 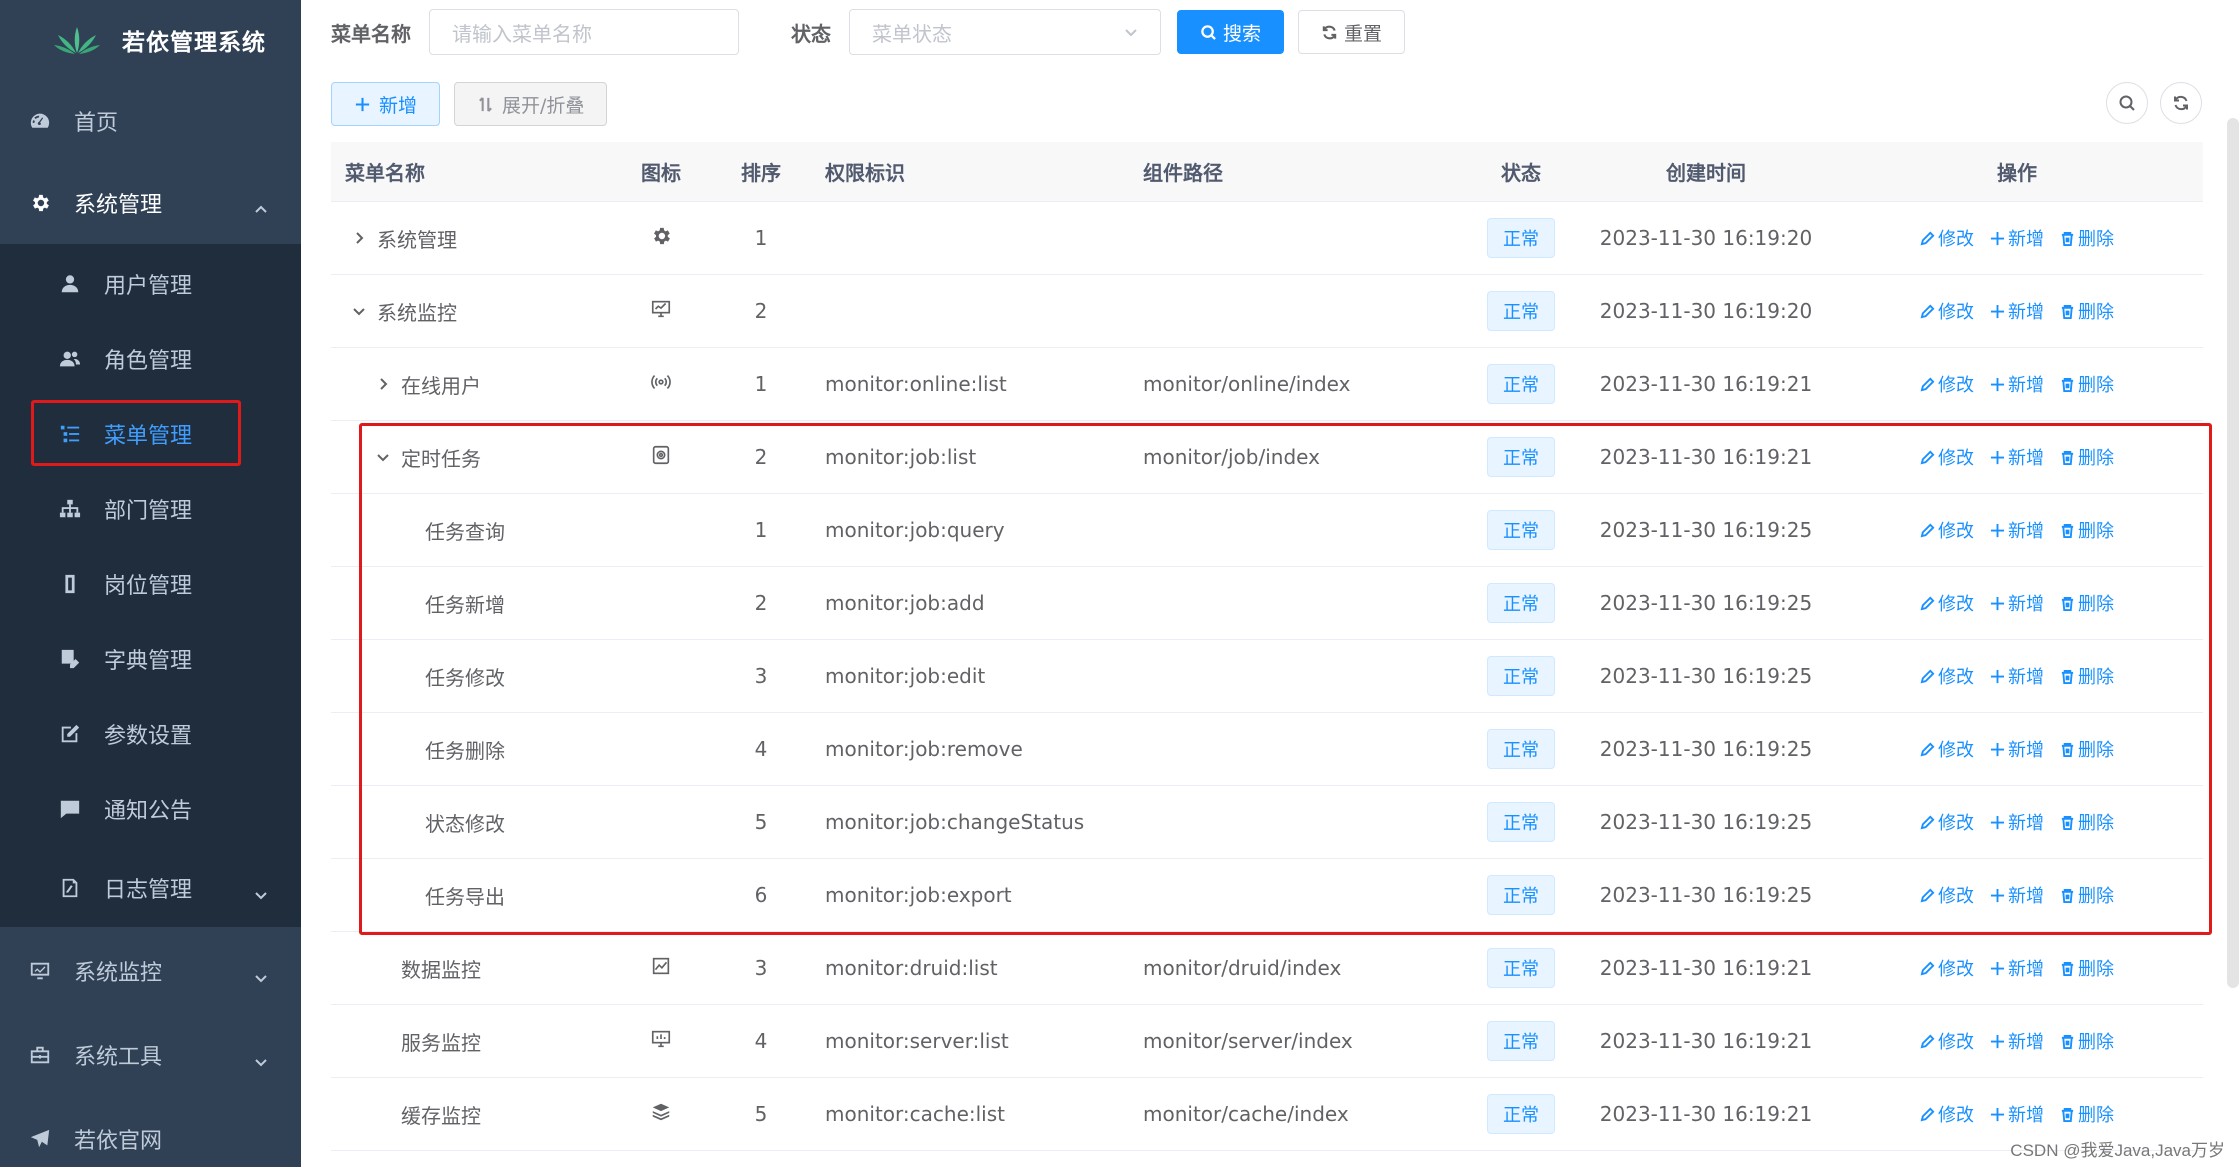 What do you see at coordinates (1329, 32) in the screenshot?
I see `refresh-icon` at bounding box center [1329, 32].